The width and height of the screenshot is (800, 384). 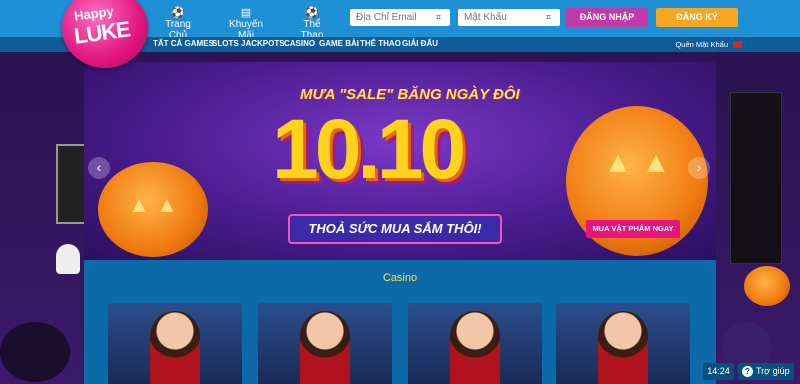 I want to click on buy-items-button: MUA VẬT PHẨM NGAY, so click(x=633, y=229).